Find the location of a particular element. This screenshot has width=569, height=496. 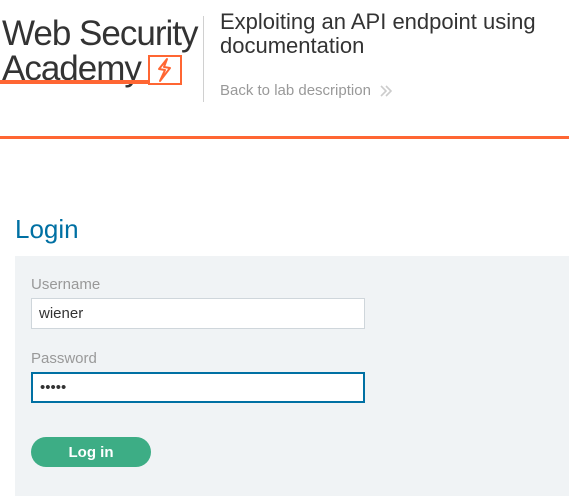

logo-lightning-icon is located at coordinates (165, 70).